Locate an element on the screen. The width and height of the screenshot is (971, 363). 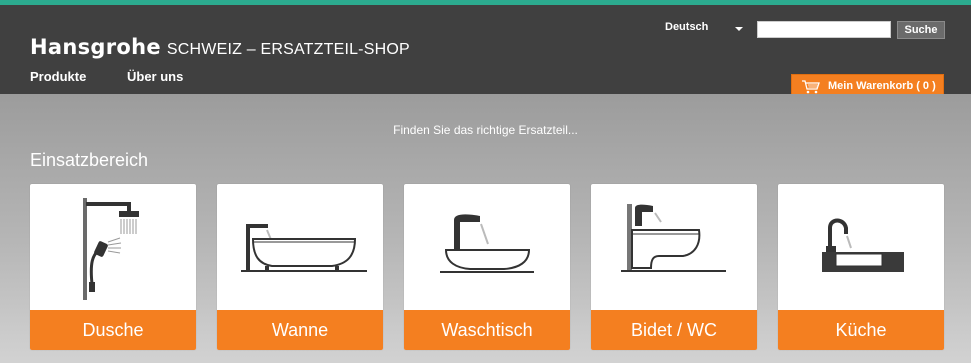
category-card-kueche: Küche is located at coordinates (861, 267).